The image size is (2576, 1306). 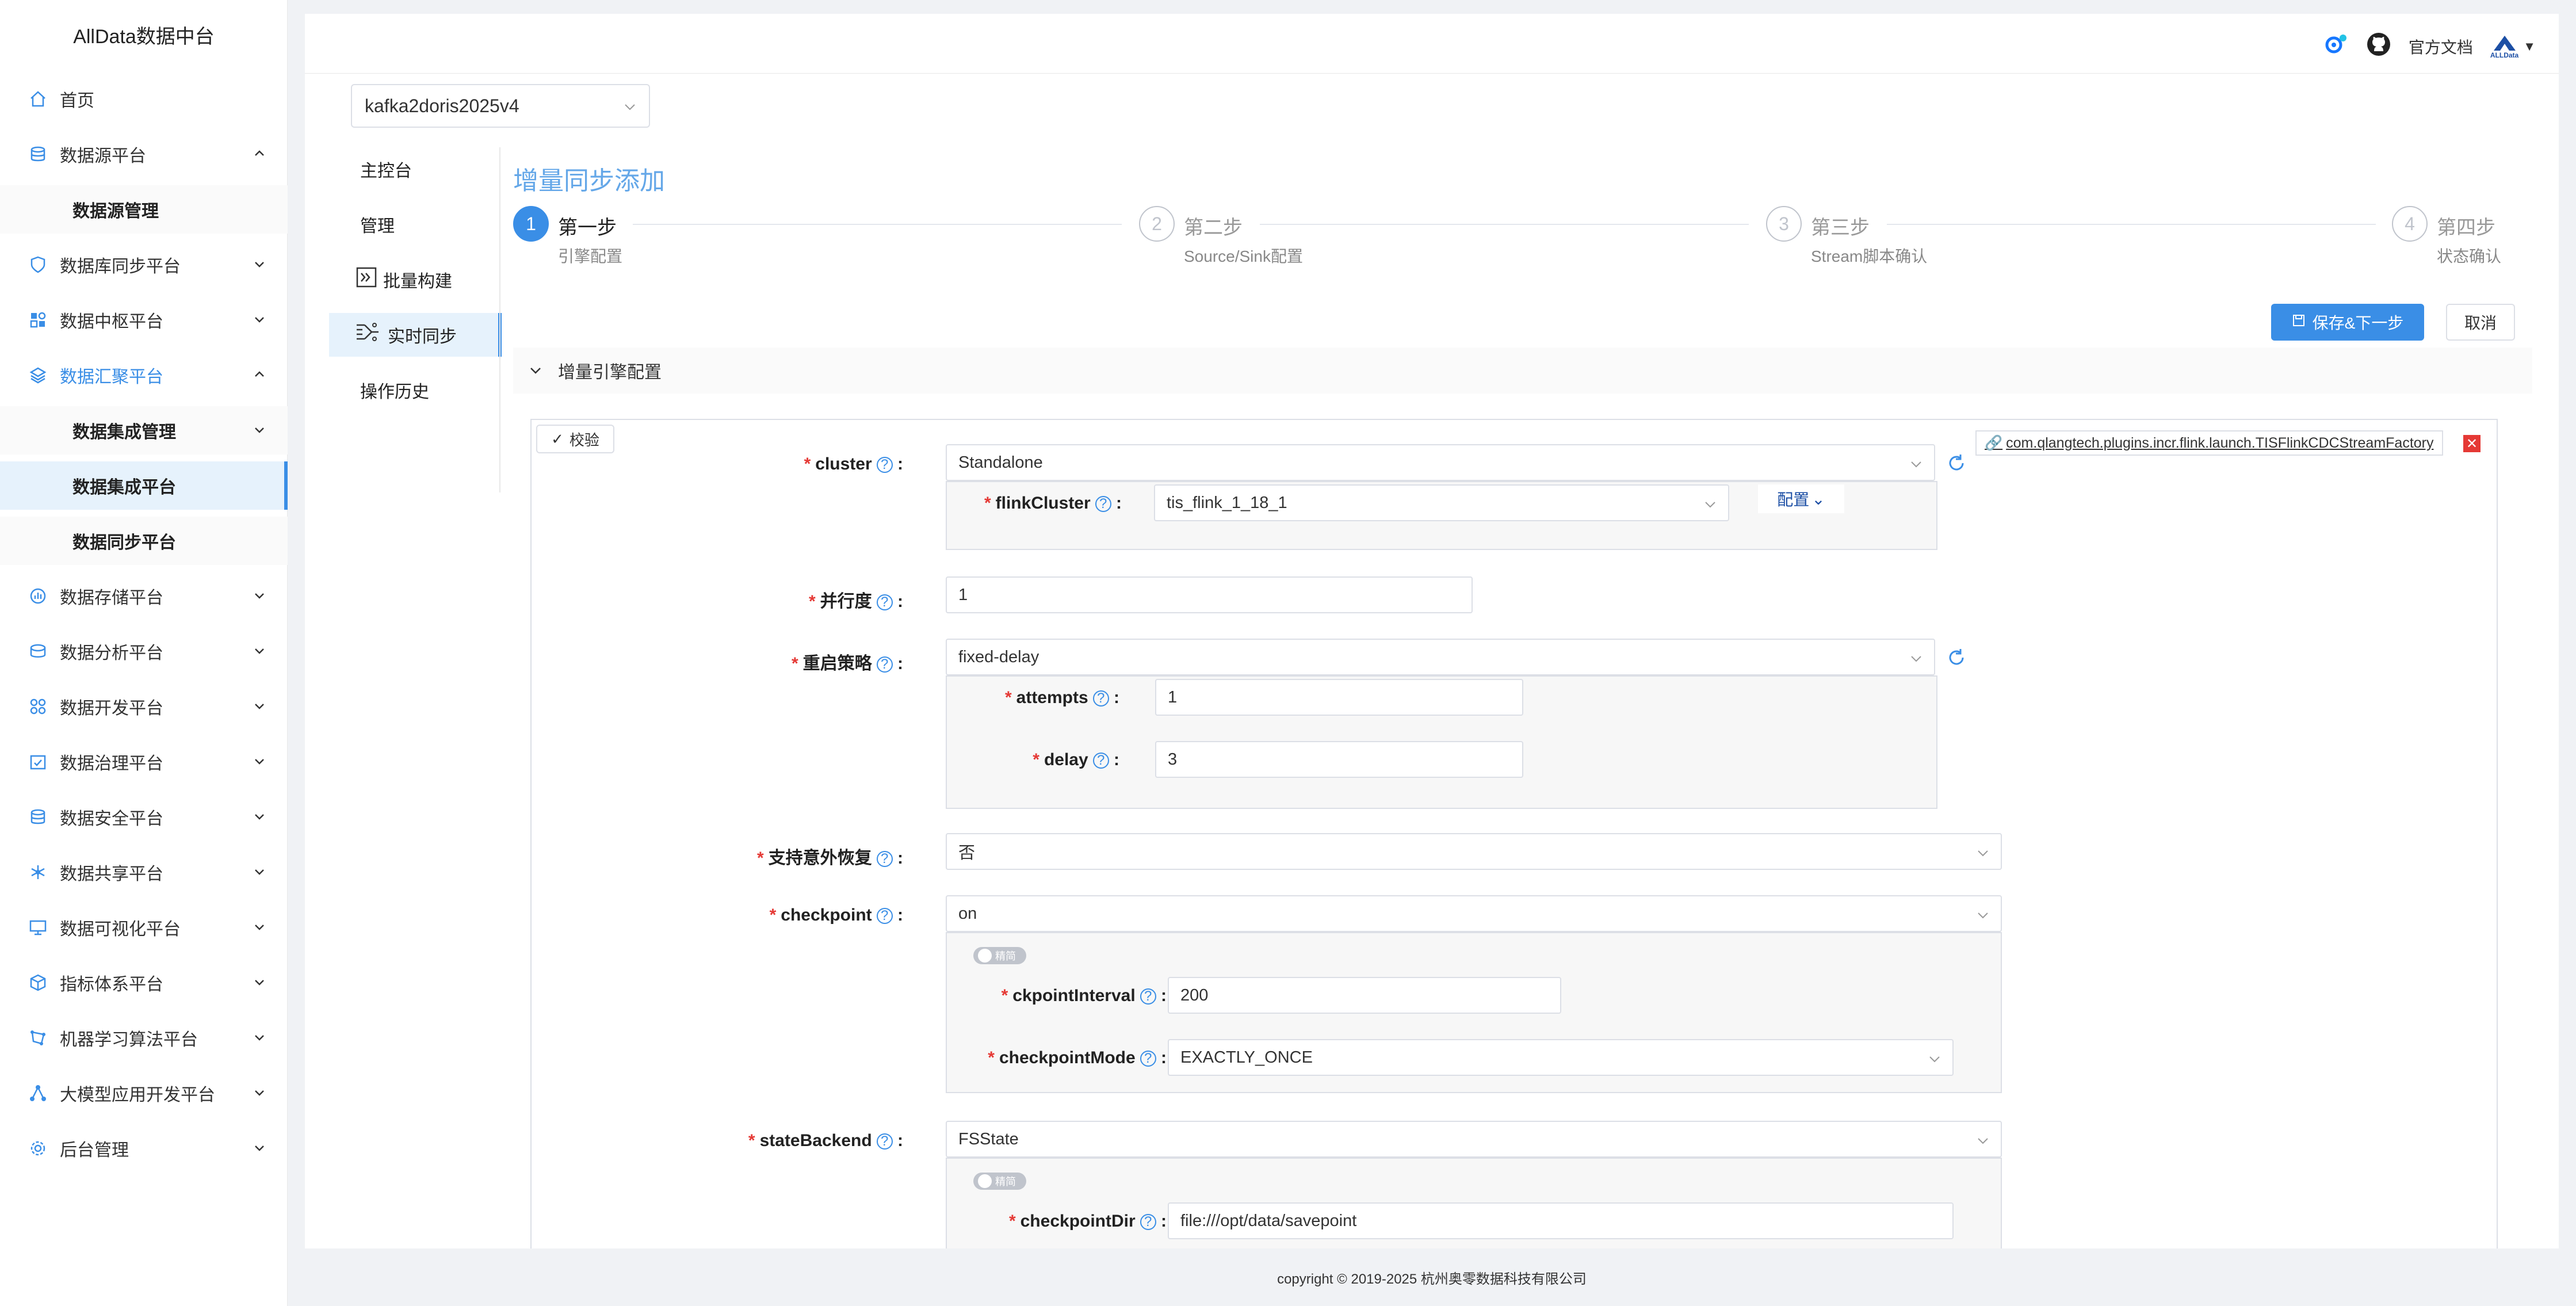 What do you see at coordinates (1077, 1057) in the screenshot?
I see `checkpointmode-label: * checkpointMode? :` at bounding box center [1077, 1057].